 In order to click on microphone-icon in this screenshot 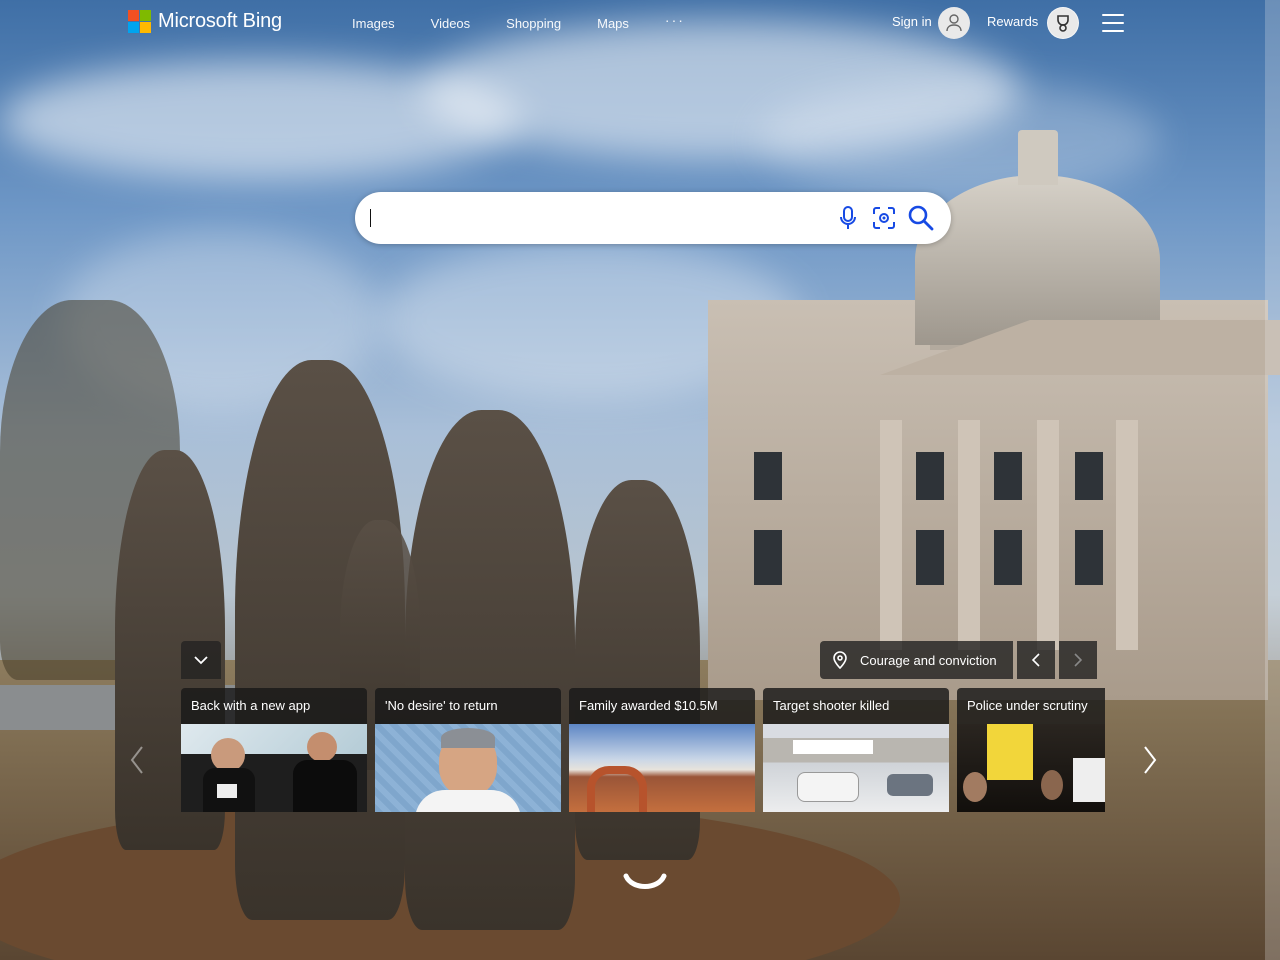, I will do `click(848, 218)`.